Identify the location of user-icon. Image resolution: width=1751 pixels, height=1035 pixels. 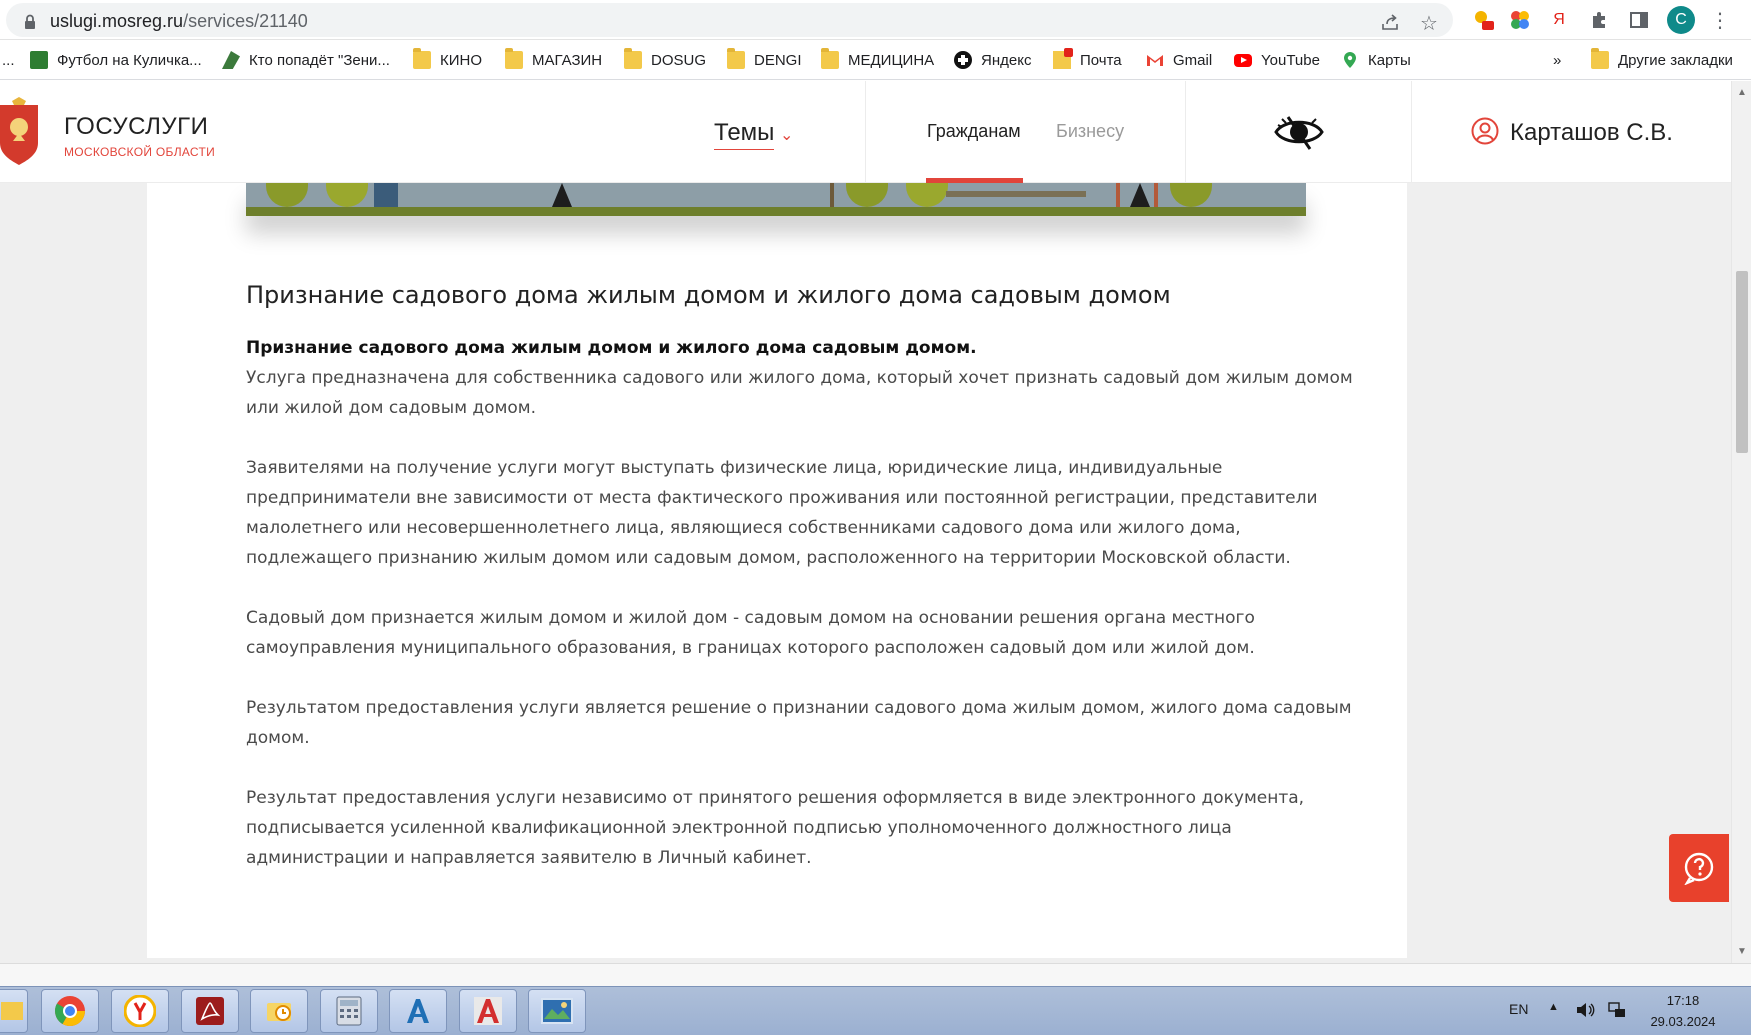
(1485, 131).